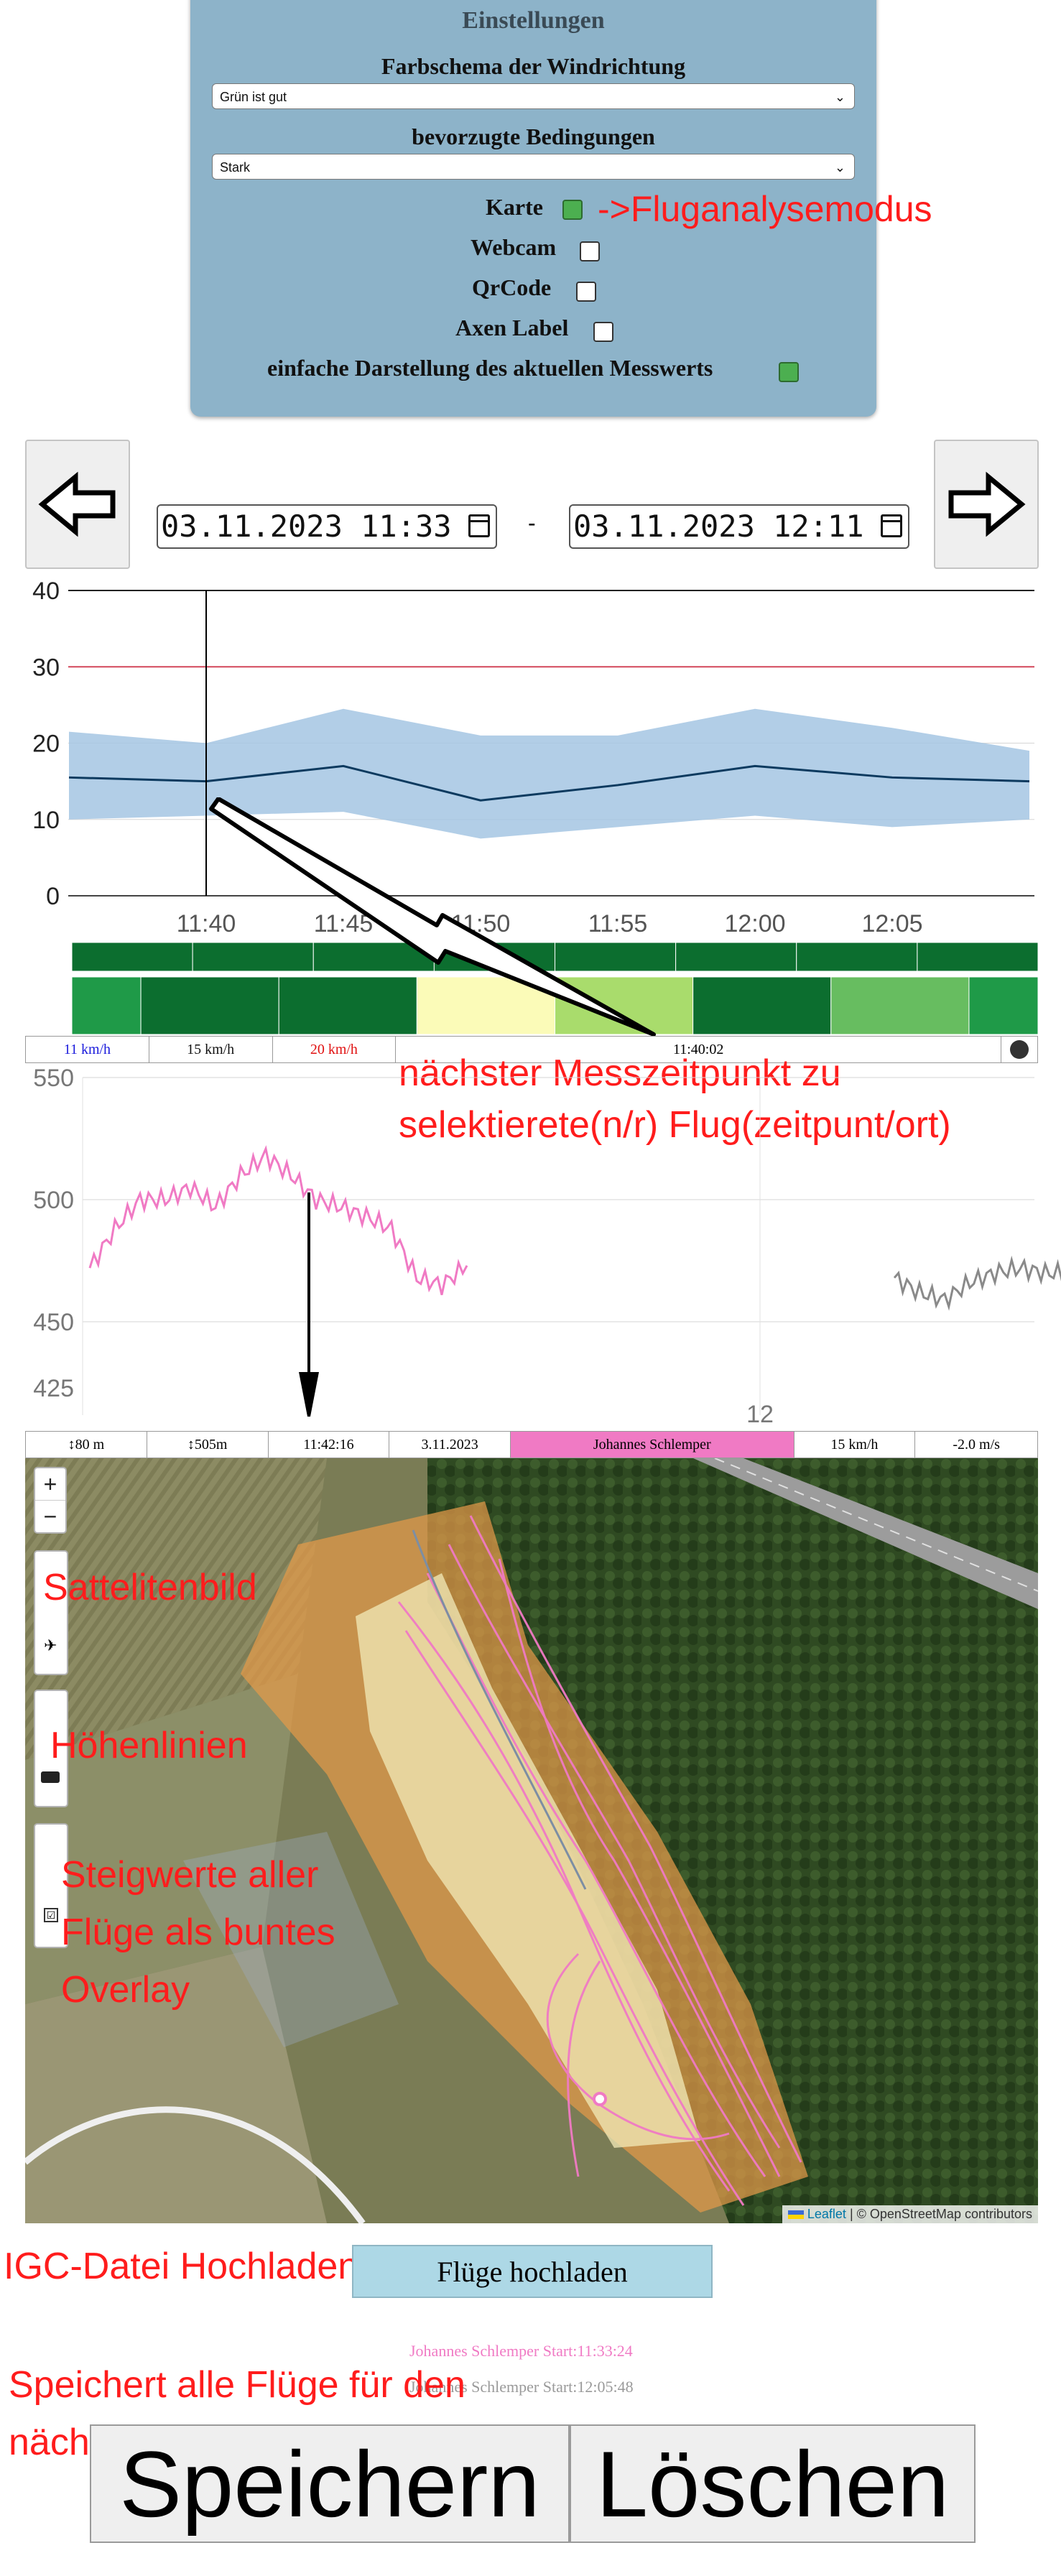  I want to click on date-to-value: 03.11.2023 12:11, so click(719, 526).